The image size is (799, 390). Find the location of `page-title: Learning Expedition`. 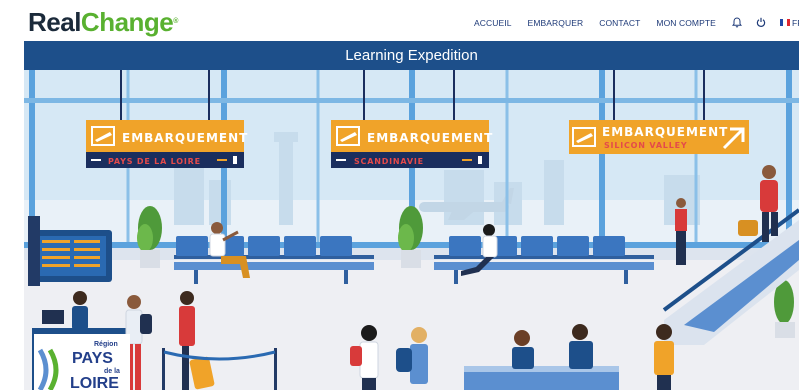

page-title: Learning Expedition is located at coordinates (411, 55).